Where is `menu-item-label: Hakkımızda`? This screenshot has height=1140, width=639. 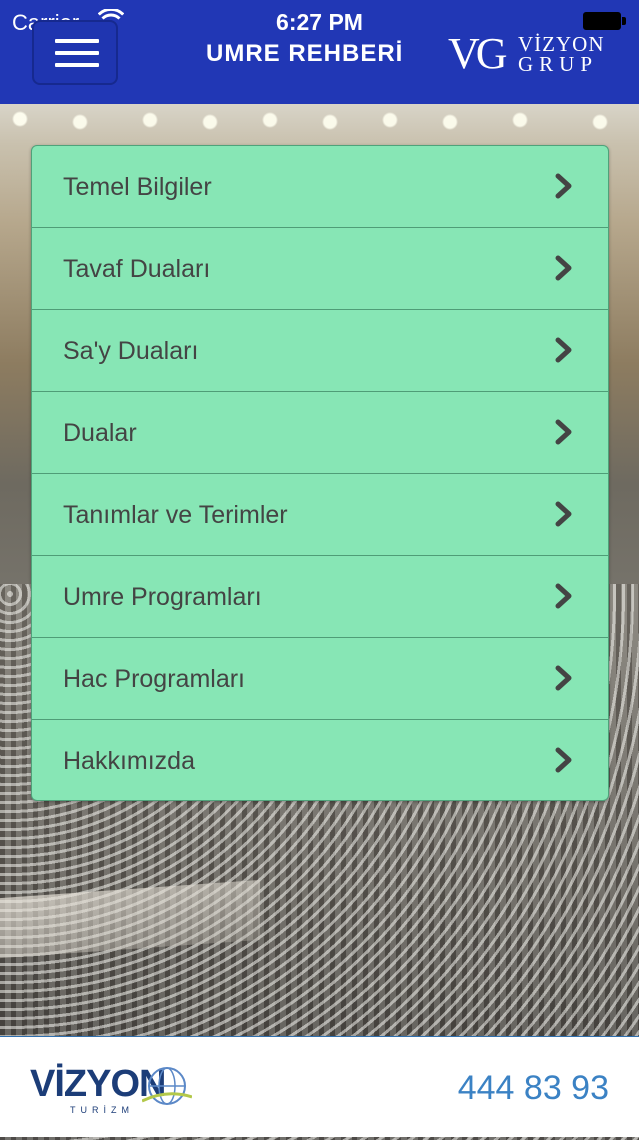
menu-item-label: Hakkımızda is located at coordinates (129, 761).